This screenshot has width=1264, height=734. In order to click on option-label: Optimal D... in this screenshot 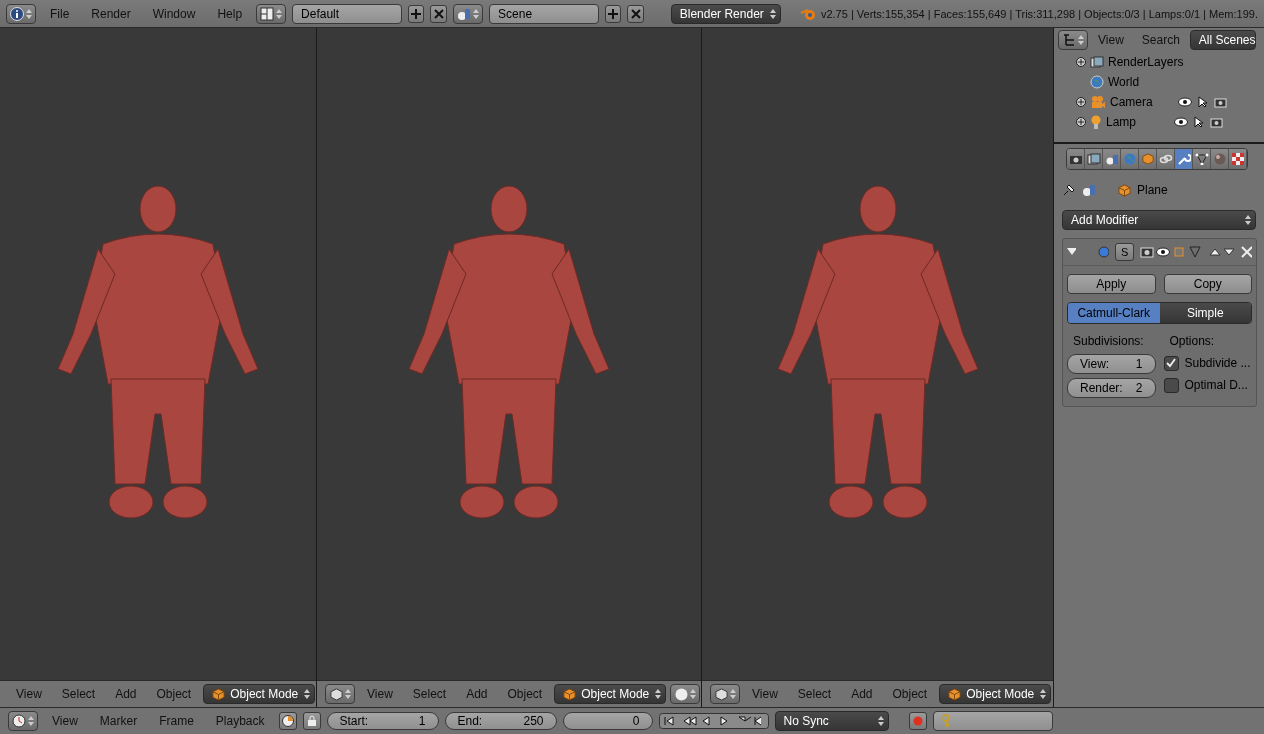, I will do `click(1216, 385)`.